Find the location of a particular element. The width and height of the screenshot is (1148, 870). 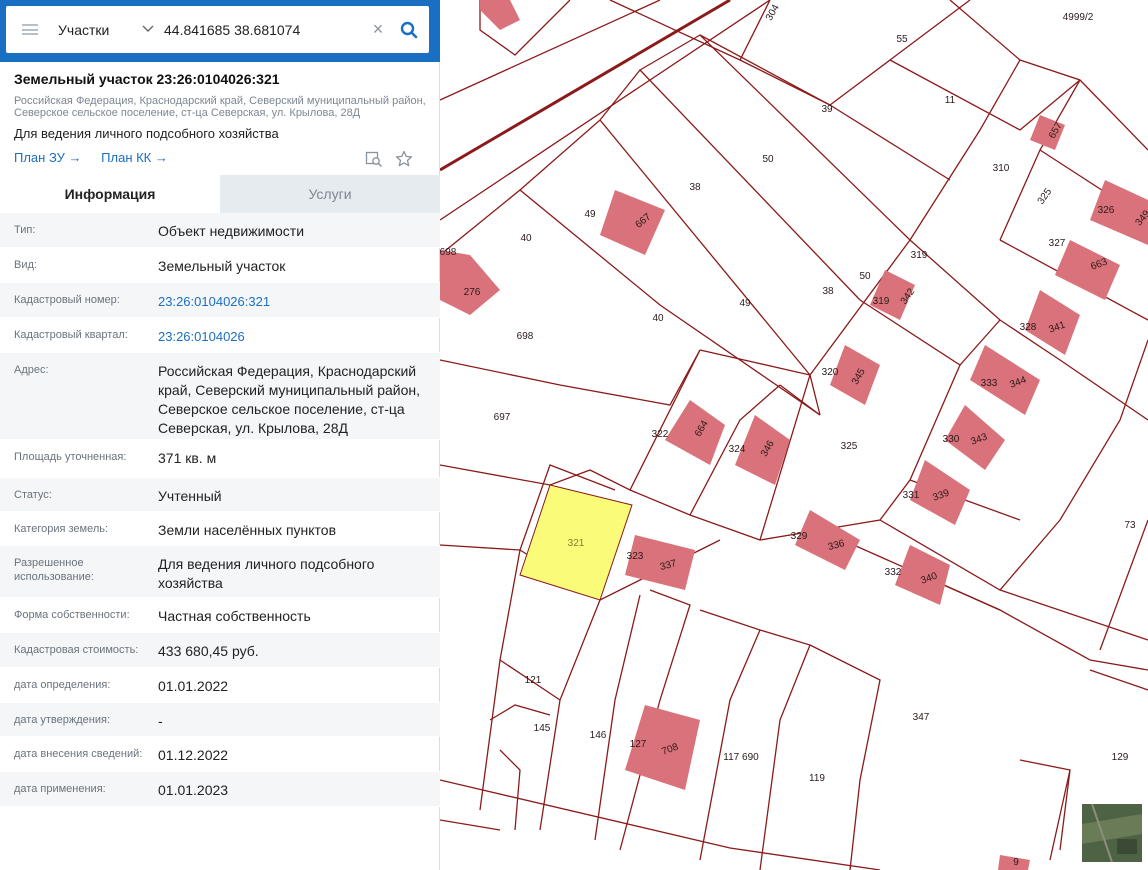

info-row-status: Статус: Учтенный is located at coordinates (220, 495).